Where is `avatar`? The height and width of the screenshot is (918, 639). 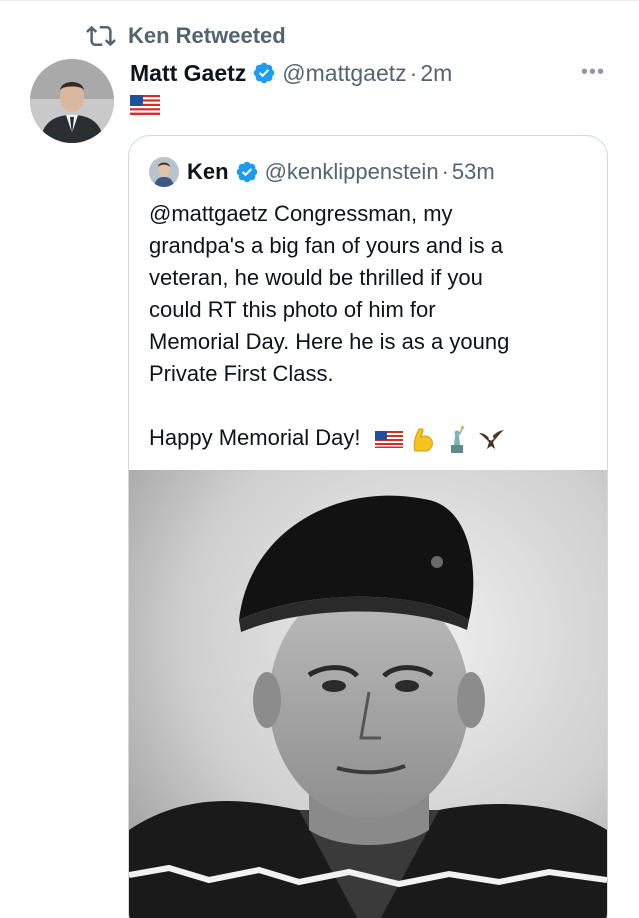 avatar is located at coordinates (72, 101).